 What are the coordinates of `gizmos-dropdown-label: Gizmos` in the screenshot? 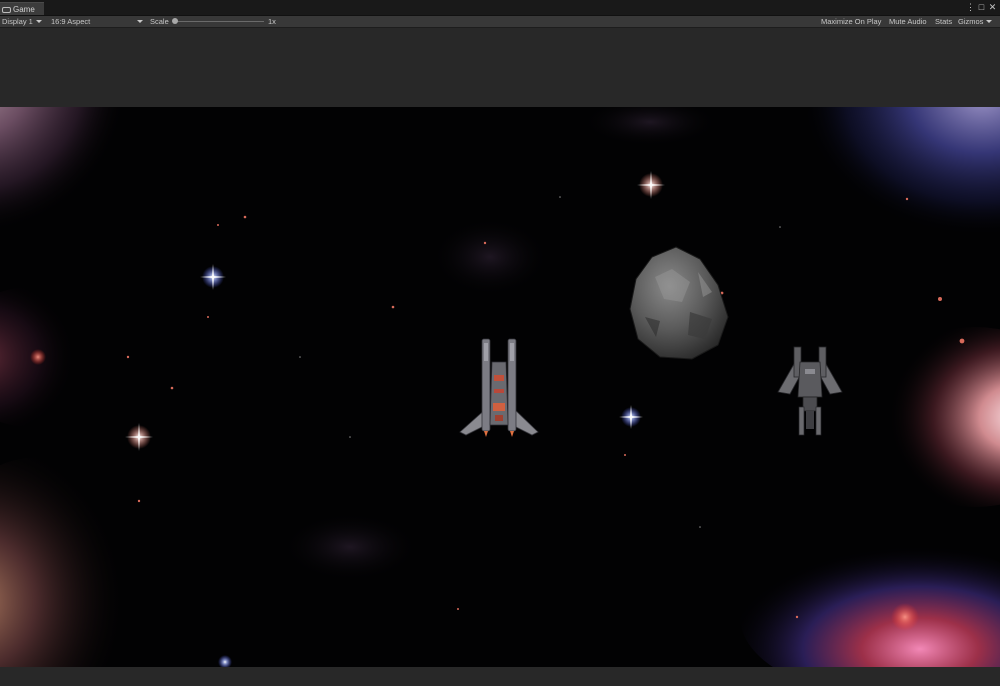 It's located at (971, 21).